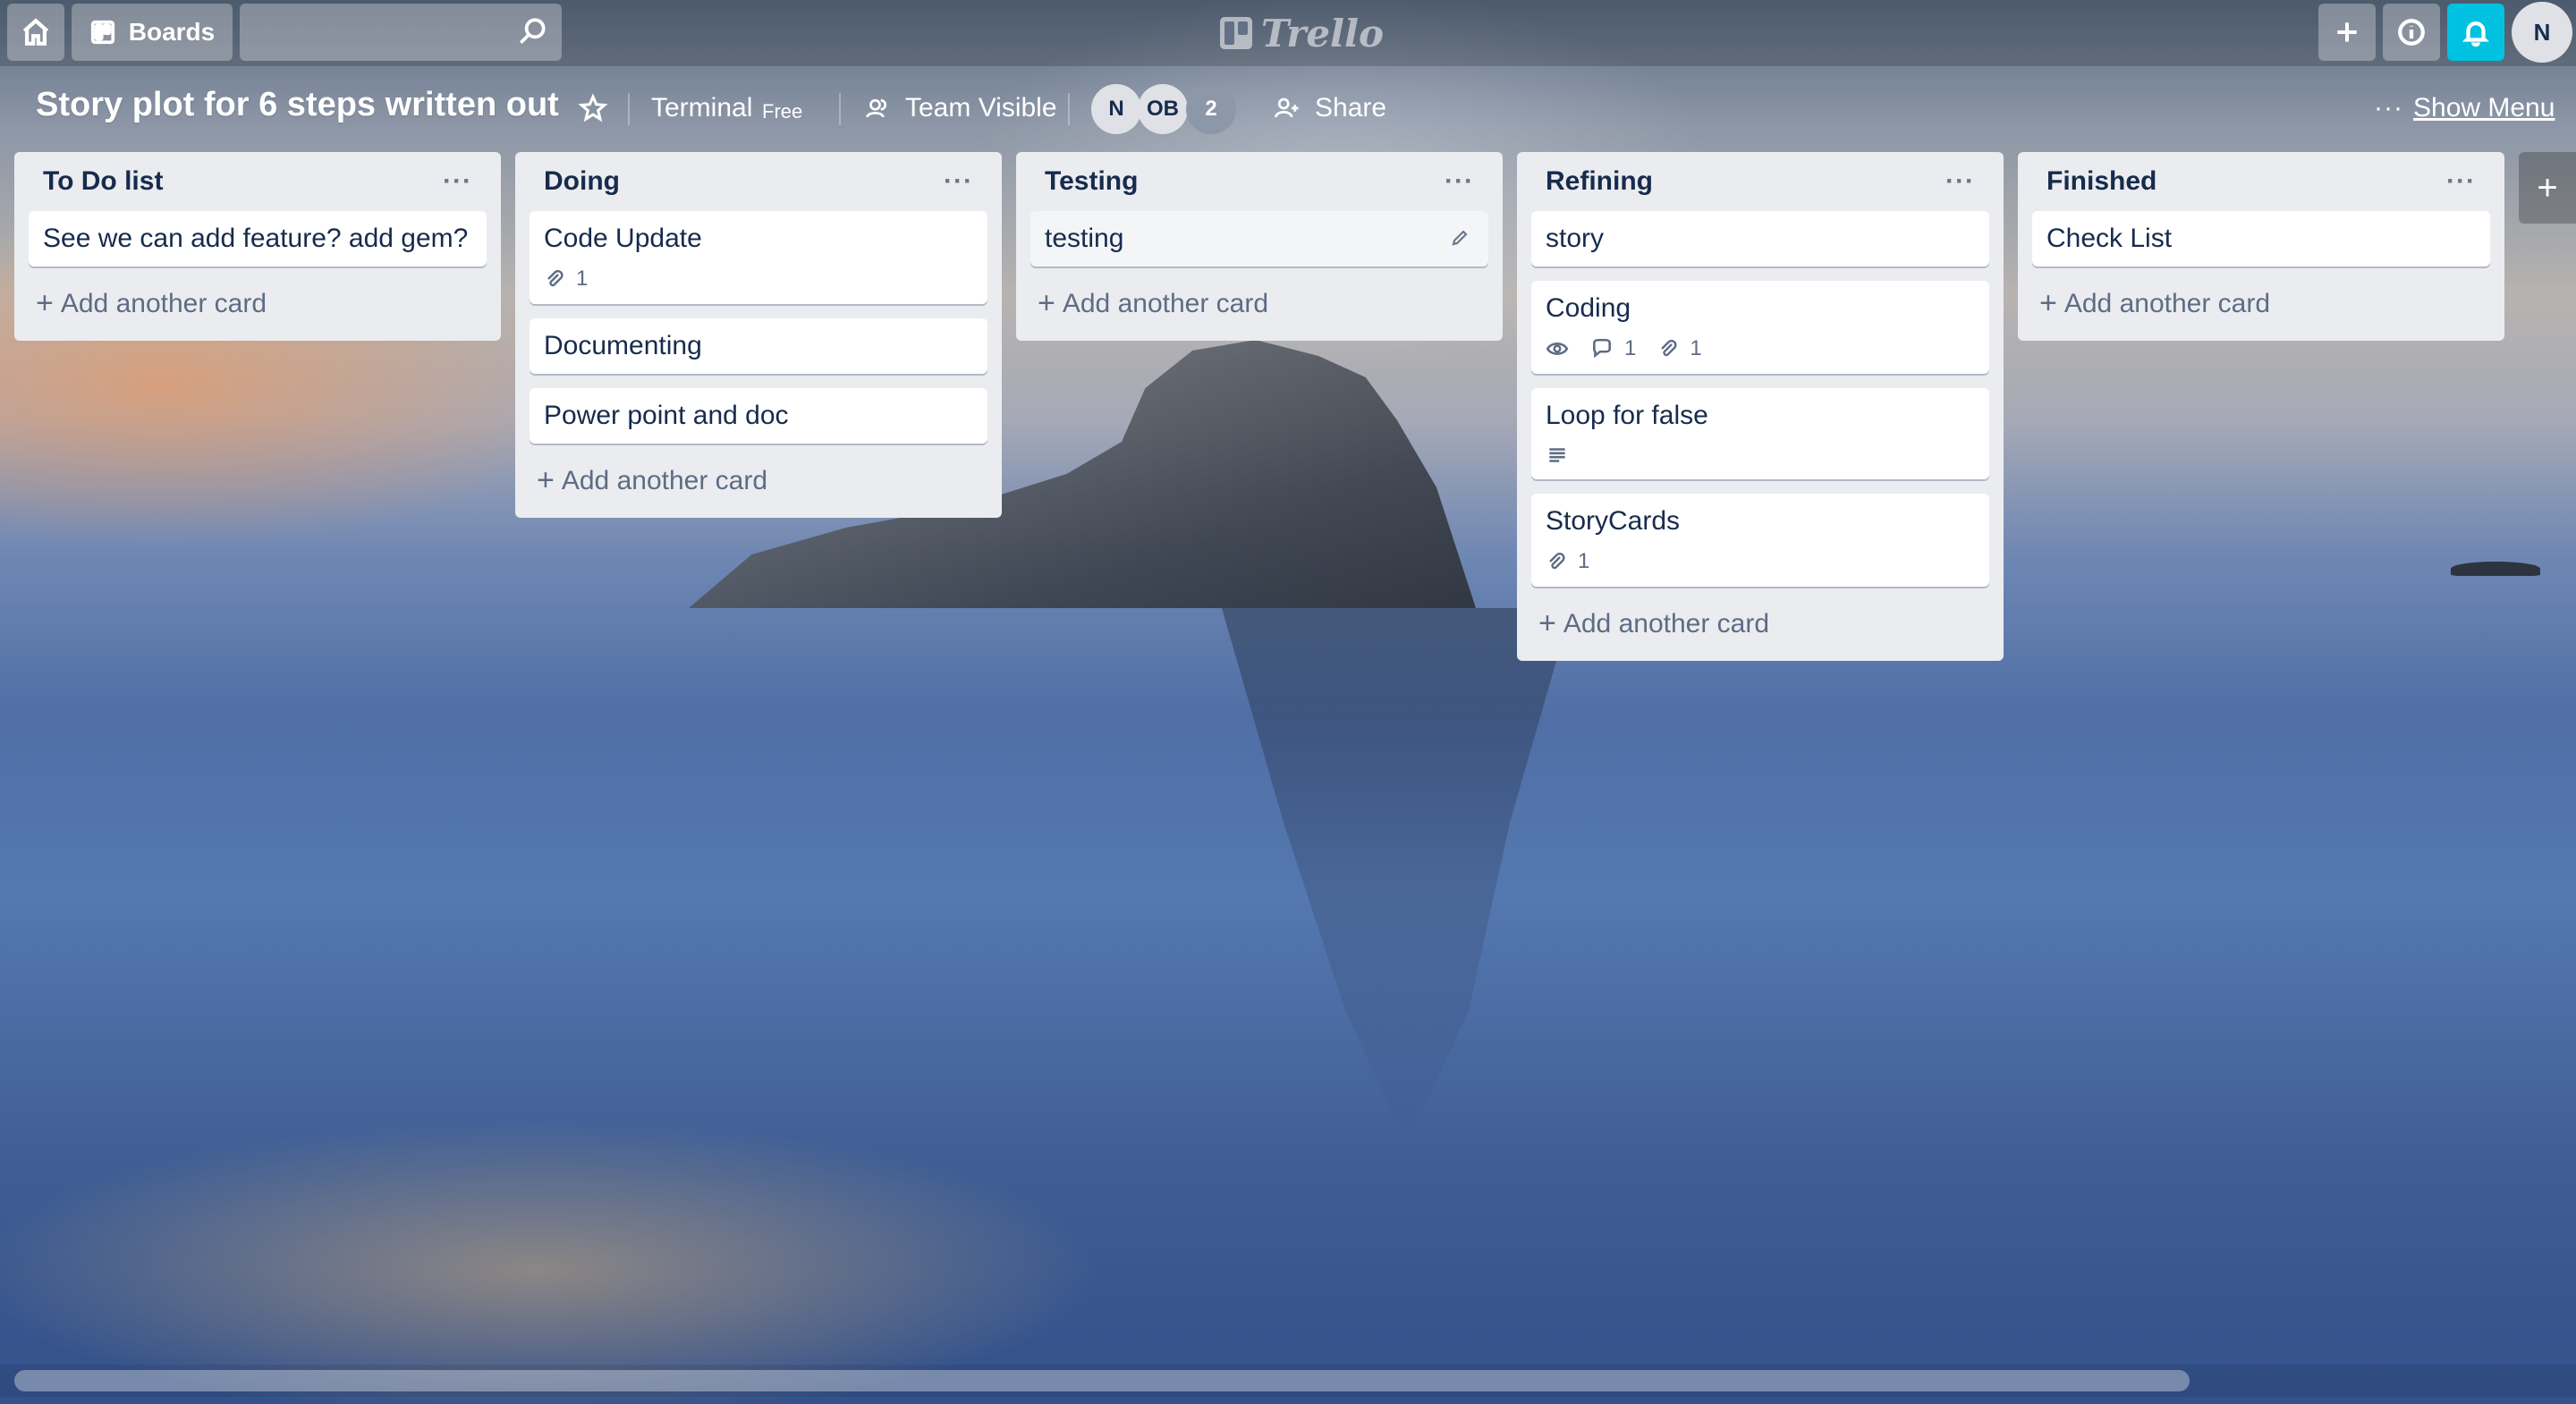 This screenshot has height=1404, width=2576. I want to click on plus-icon, so click(2347, 32).